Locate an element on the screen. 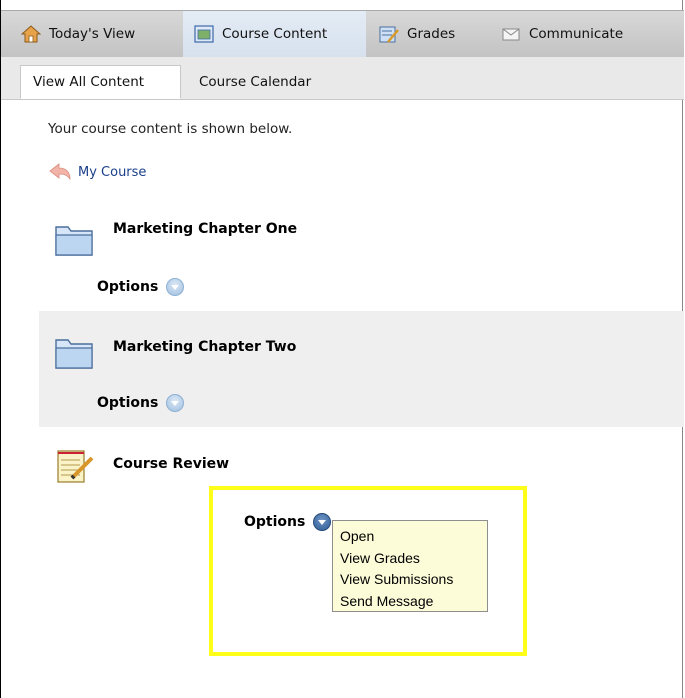 The image size is (685, 698). nav-communicate: Communicate is located at coordinates (562, 34).